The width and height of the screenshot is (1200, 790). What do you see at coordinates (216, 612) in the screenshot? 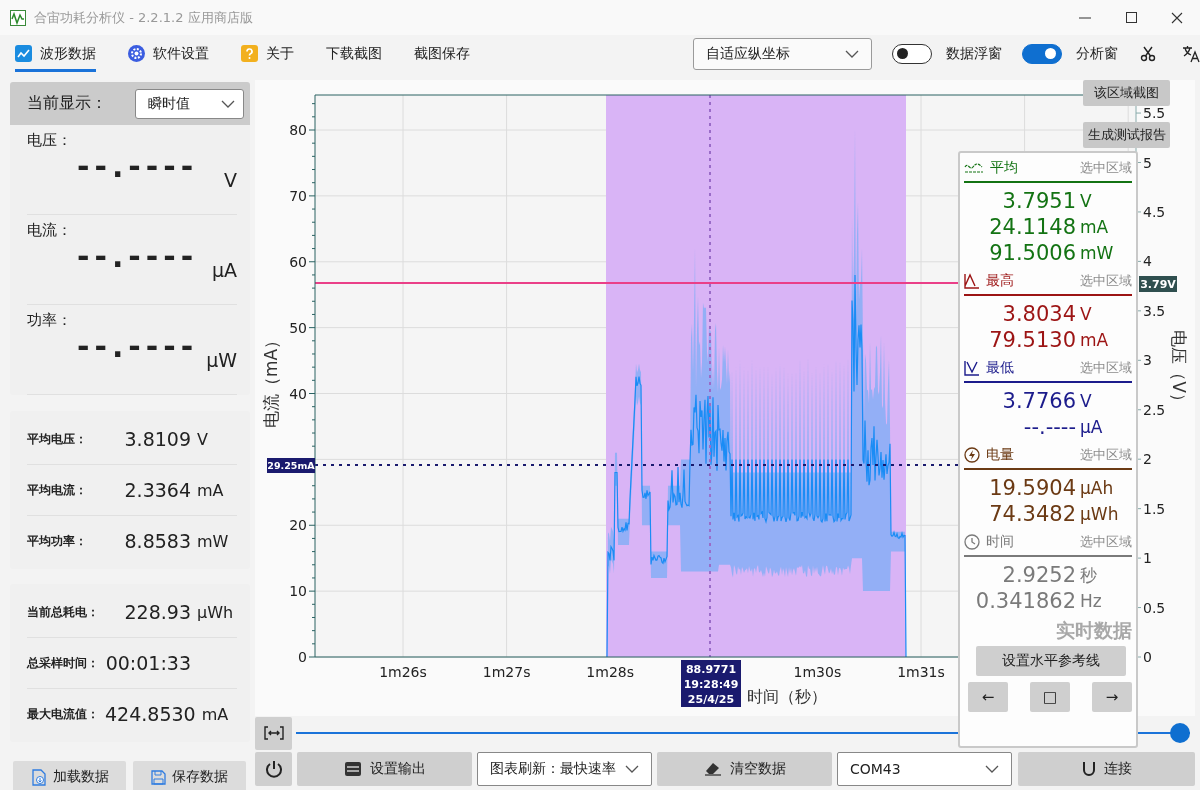
I see `unit-label: μWh` at bounding box center [216, 612].